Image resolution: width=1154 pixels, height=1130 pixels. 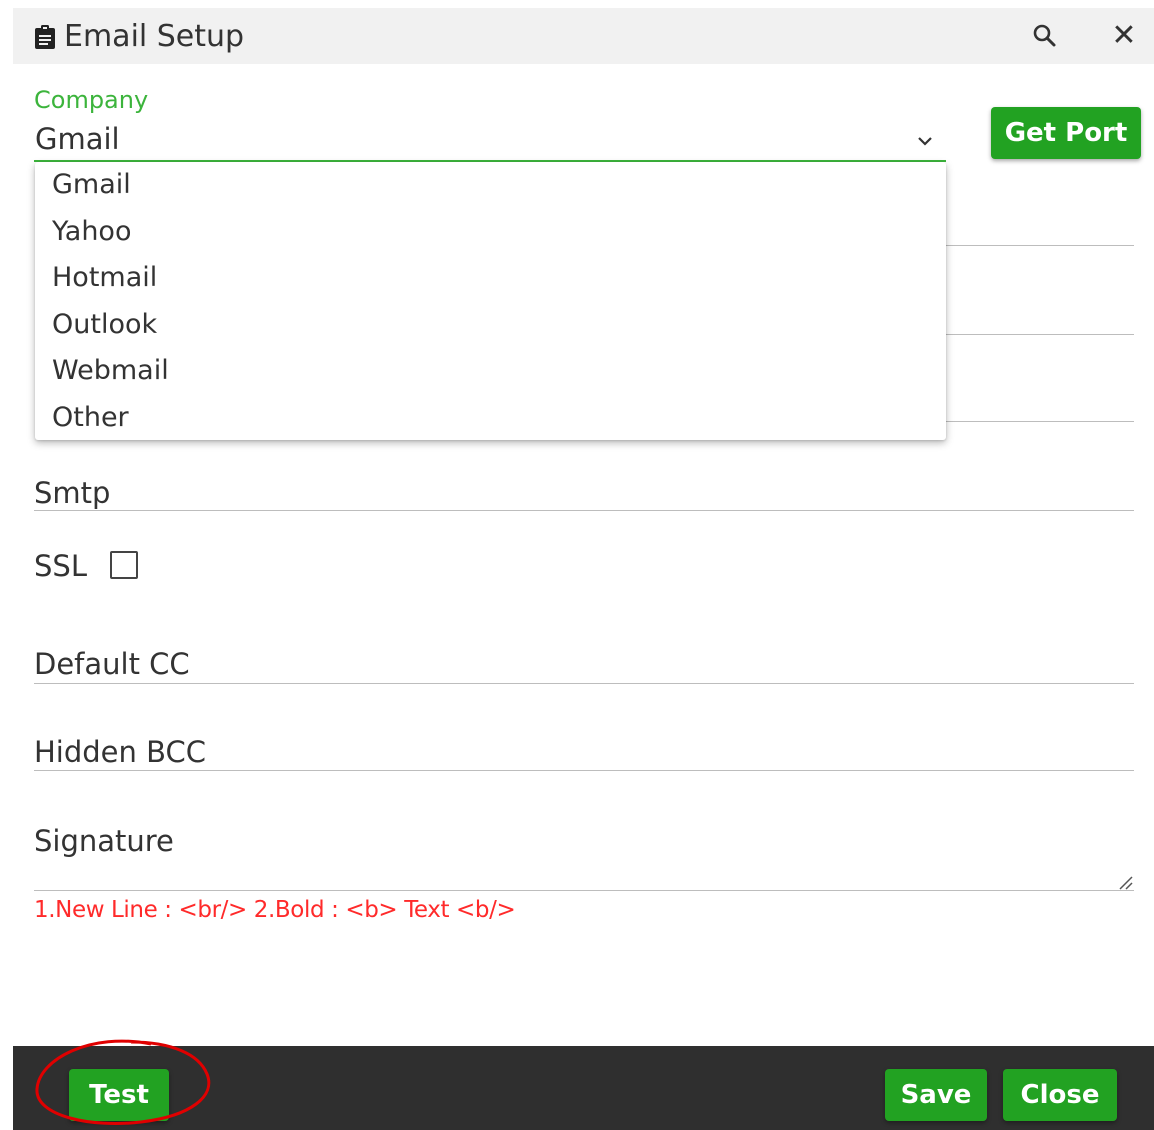 I want to click on search-button, so click(x=1045, y=37).